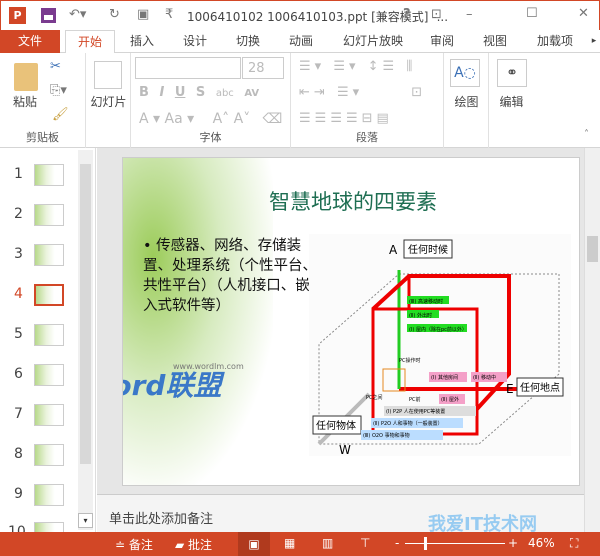 The height and width of the screenshot is (556, 600). I want to click on find-binoculars-icon: ⚭, so click(512, 73).